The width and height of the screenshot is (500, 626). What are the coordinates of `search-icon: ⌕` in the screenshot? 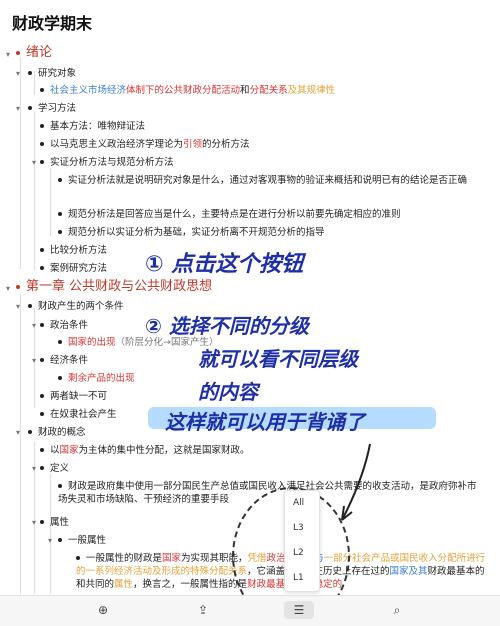 It's located at (397, 610).